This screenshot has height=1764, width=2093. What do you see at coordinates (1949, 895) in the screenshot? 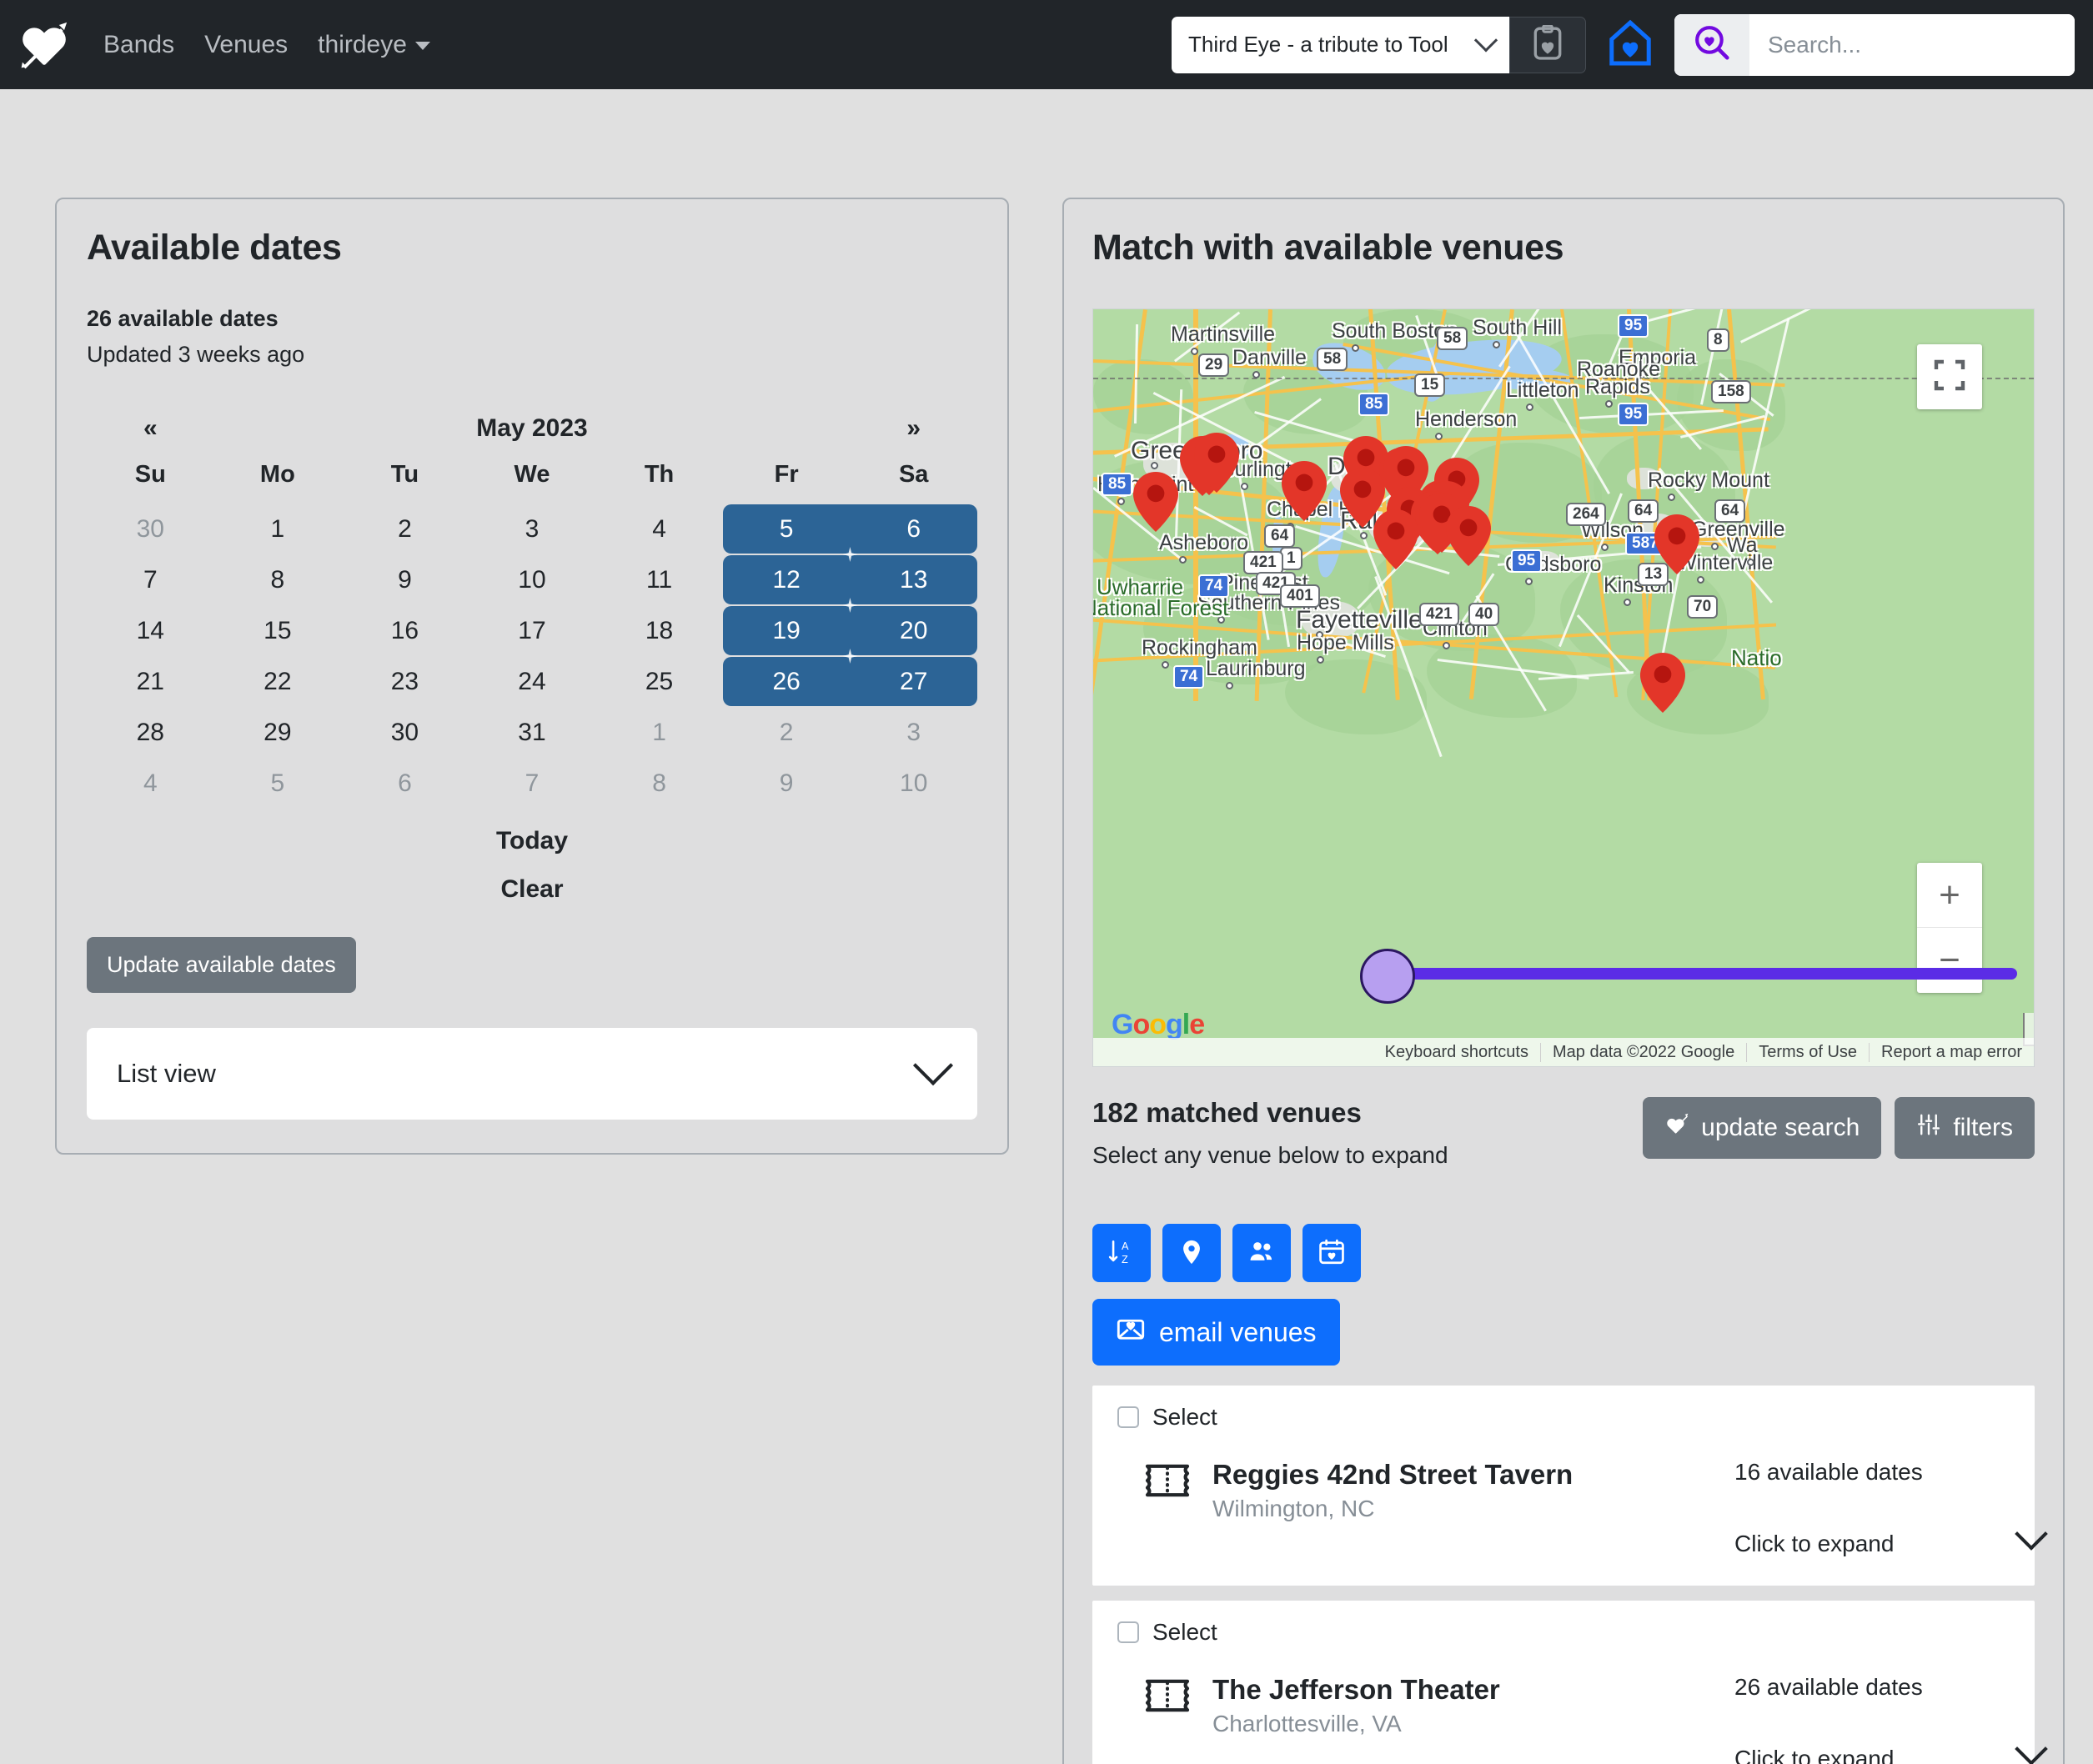
I see `map-zoom-in-button: +` at bounding box center [1949, 895].